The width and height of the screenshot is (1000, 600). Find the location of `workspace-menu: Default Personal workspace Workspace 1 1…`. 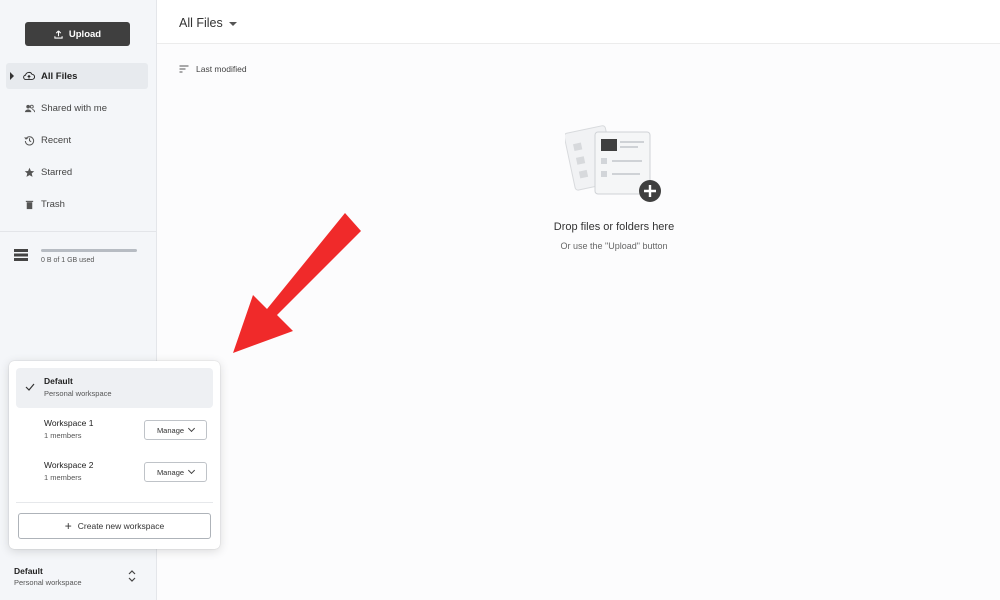

workspace-menu: Default Personal workspace Workspace 1 1… is located at coordinates (114, 455).